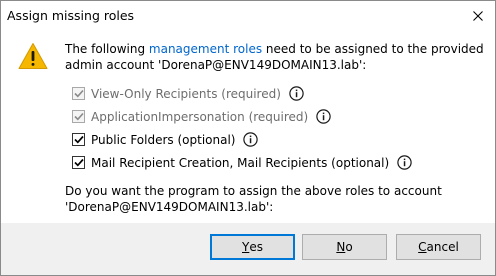 The width and height of the screenshot is (496, 276). I want to click on info-icon-public-folders, so click(251, 139).